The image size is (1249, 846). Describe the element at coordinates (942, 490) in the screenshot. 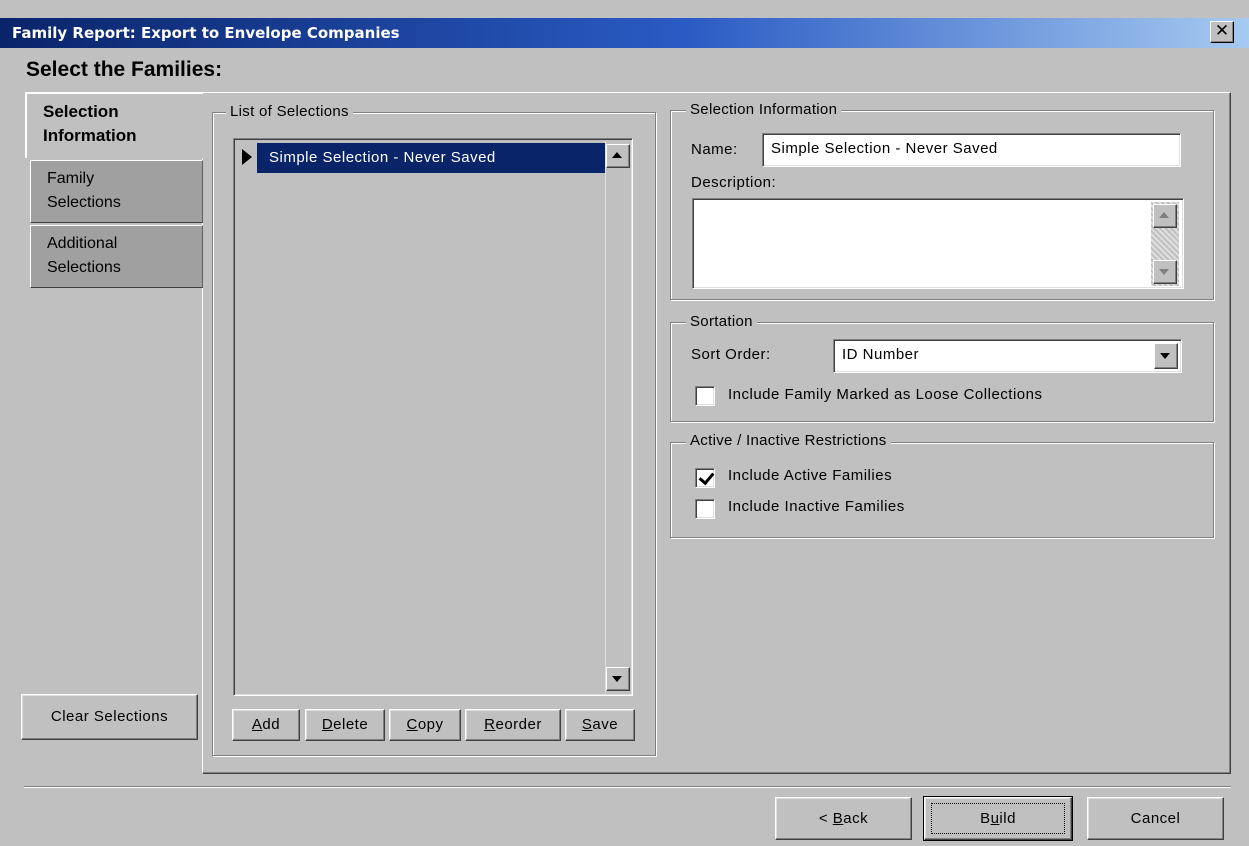

I see `restrictions-group` at that location.